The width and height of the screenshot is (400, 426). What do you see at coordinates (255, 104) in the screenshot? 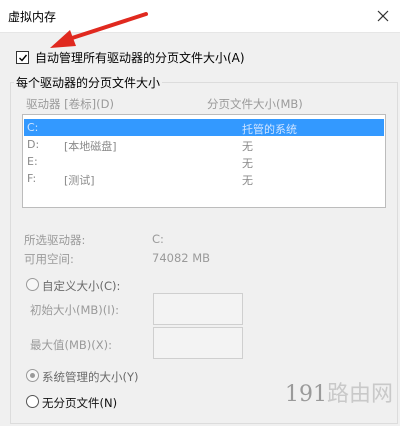
I see `size-column-header: 分页文件大小(MB)` at bounding box center [255, 104].